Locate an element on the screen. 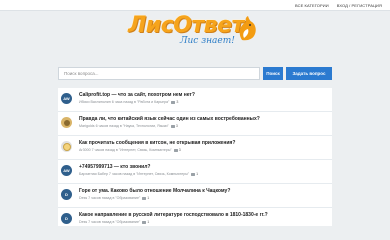  search-bar: Поиск вопроса... Поиск Задать вопрос is located at coordinates (195, 73).